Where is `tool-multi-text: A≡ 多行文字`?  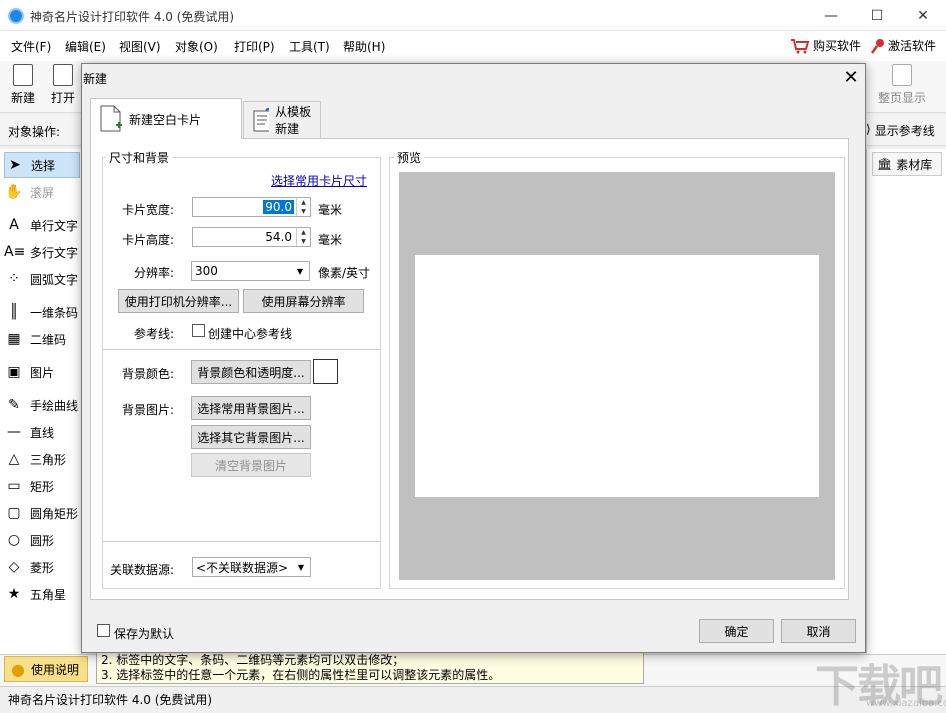
tool-multi-text: A≡ 多行文字 is located at coordinates (41, 252).